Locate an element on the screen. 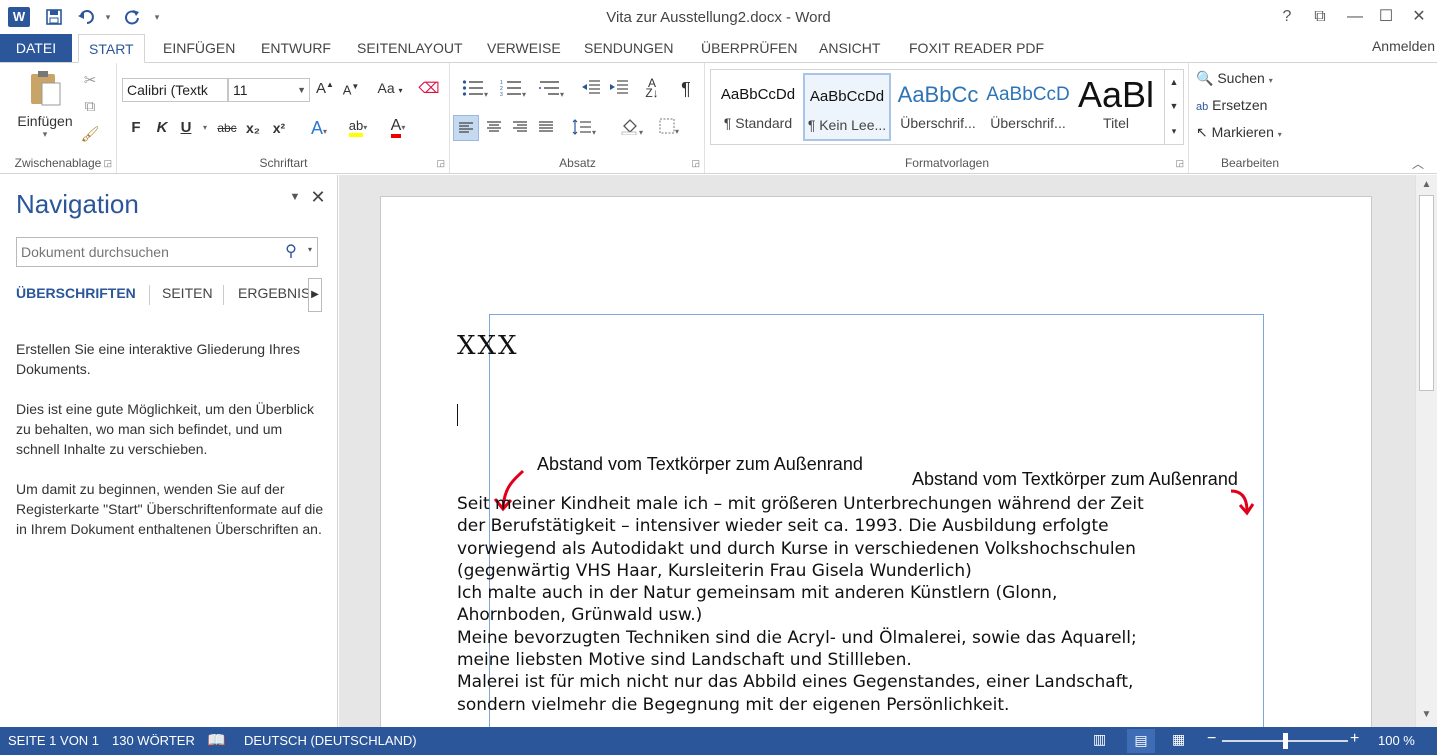 The height and width of the screenshot is (755, 1437). styles-group-label: Formatvorlagen is located at coordinates (947, 163).